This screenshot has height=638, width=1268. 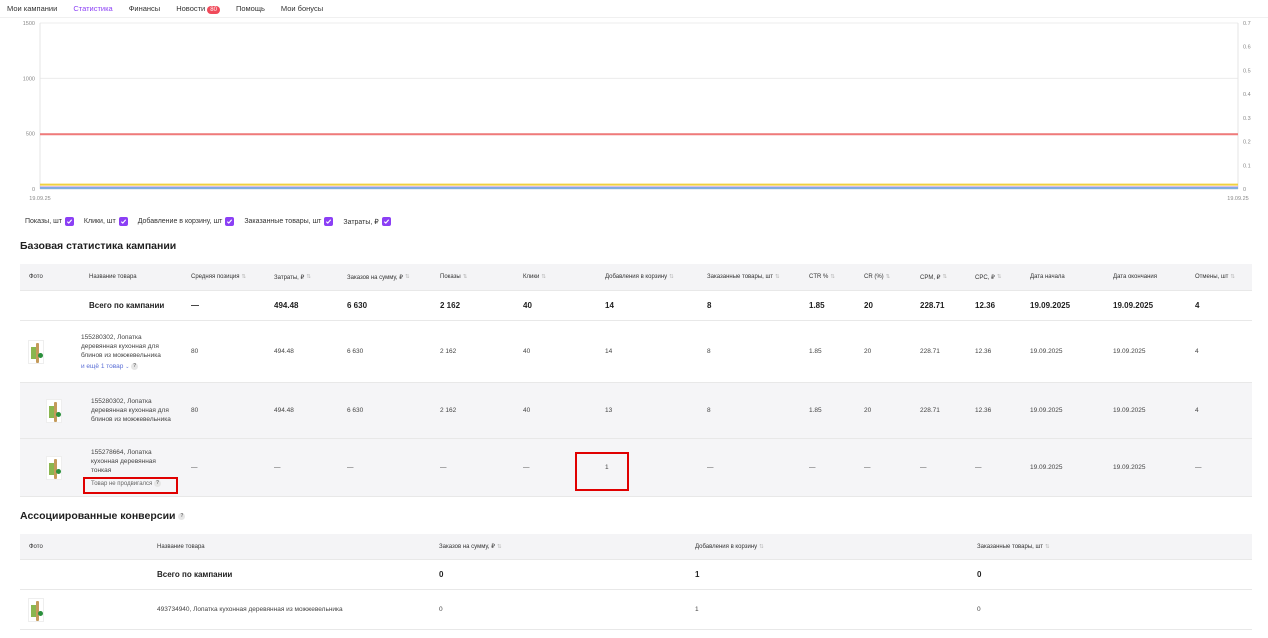 What do you see at coordinates (250, 8) in the screenshot?
I see `nav-item-4: Помощь` at bounding box center [250, 8].